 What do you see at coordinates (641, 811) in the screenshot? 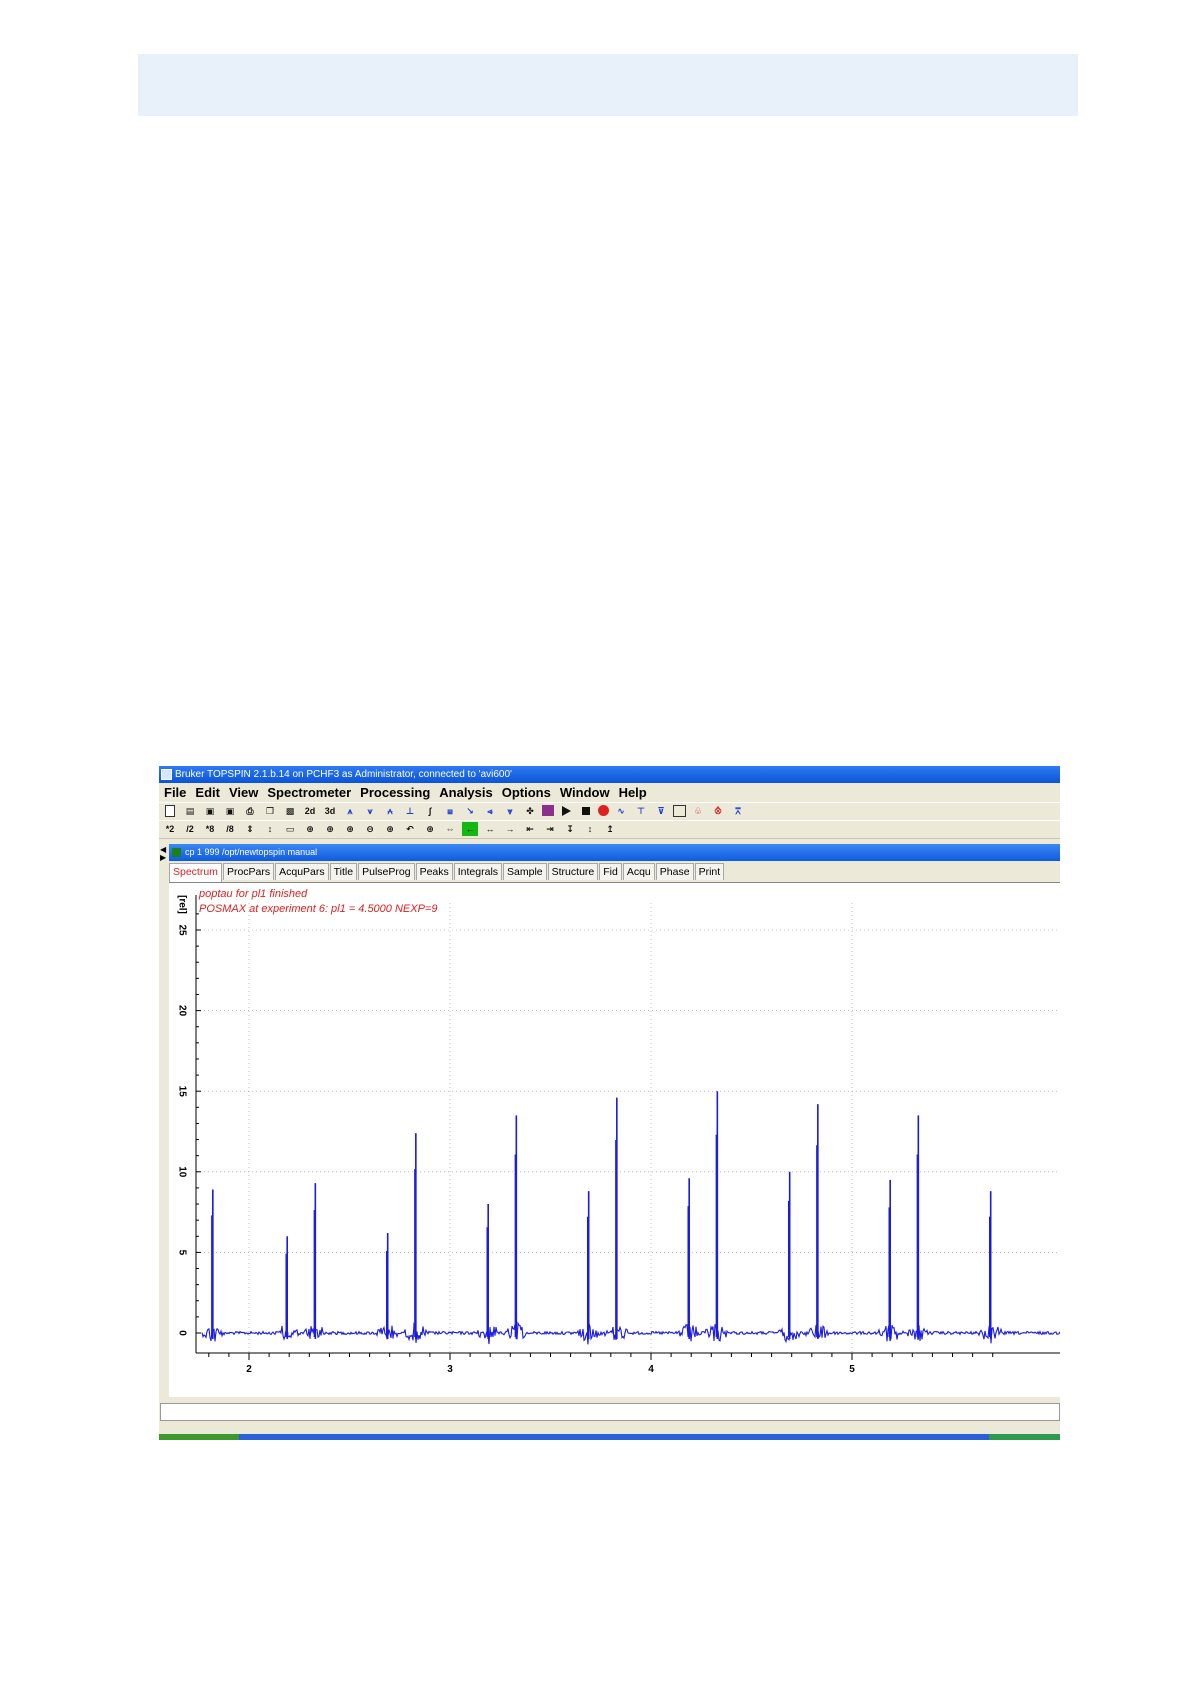
I see `lock-icon: ⊤` at bounding box center [641, 811].